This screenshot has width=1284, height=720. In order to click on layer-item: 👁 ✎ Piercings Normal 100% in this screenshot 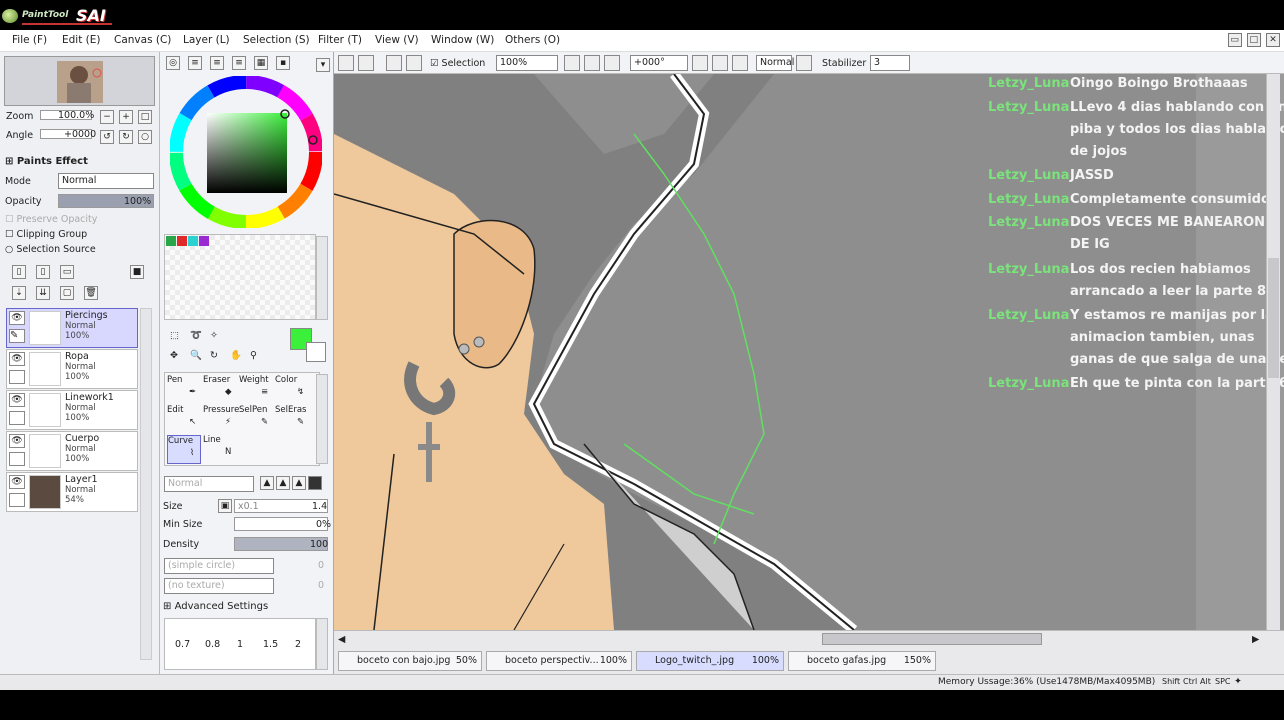, I will do `click(72, 328)`.